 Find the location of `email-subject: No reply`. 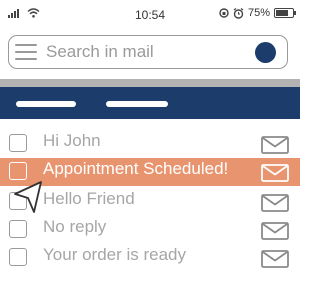

email-subject: No reply is located at coordinates (75, 226).